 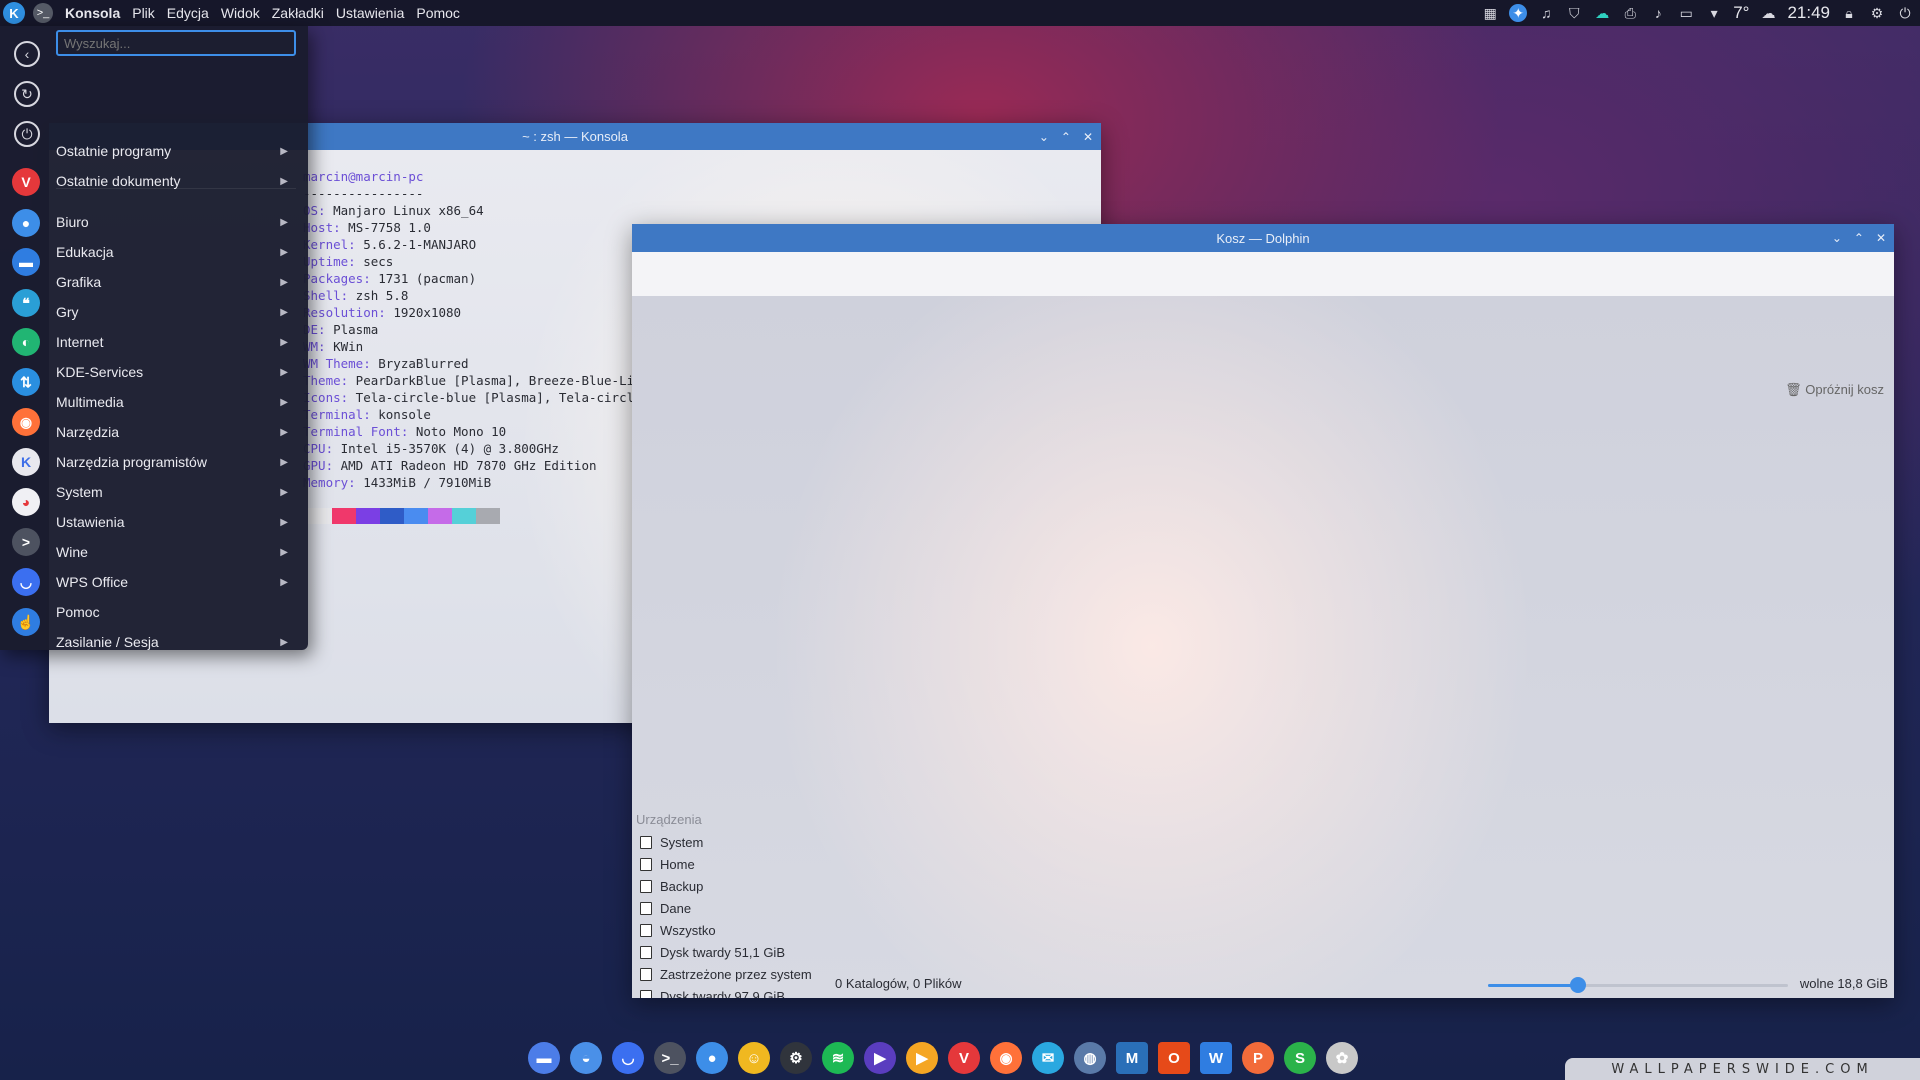 I want to click on menu-divider, so click(x=176, y=188).